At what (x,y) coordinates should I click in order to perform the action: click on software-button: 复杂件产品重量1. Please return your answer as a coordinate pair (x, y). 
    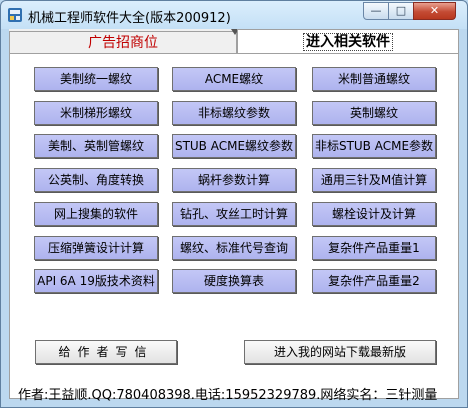
    Looking at the image, I should click on (374, 248).